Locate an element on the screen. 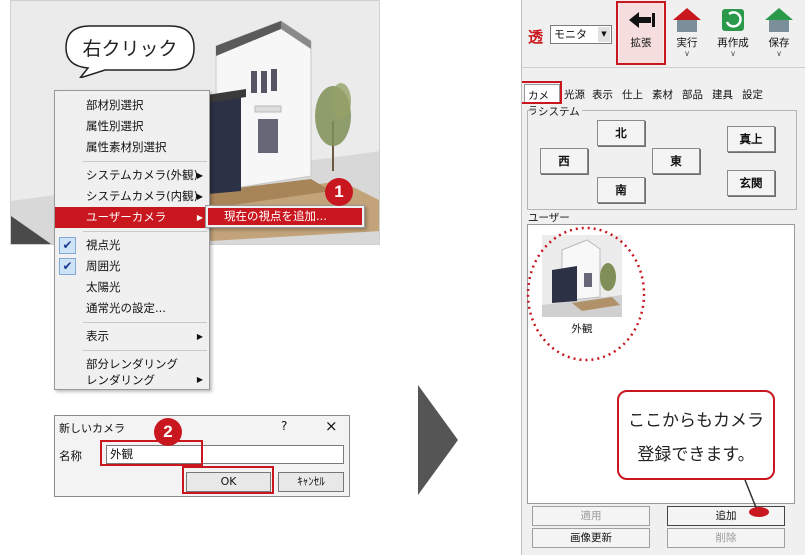 Image resolution: width=805 pixels, height=555 pixels. chevron-down-icon: ▼ is located at coordinates (604, 34).